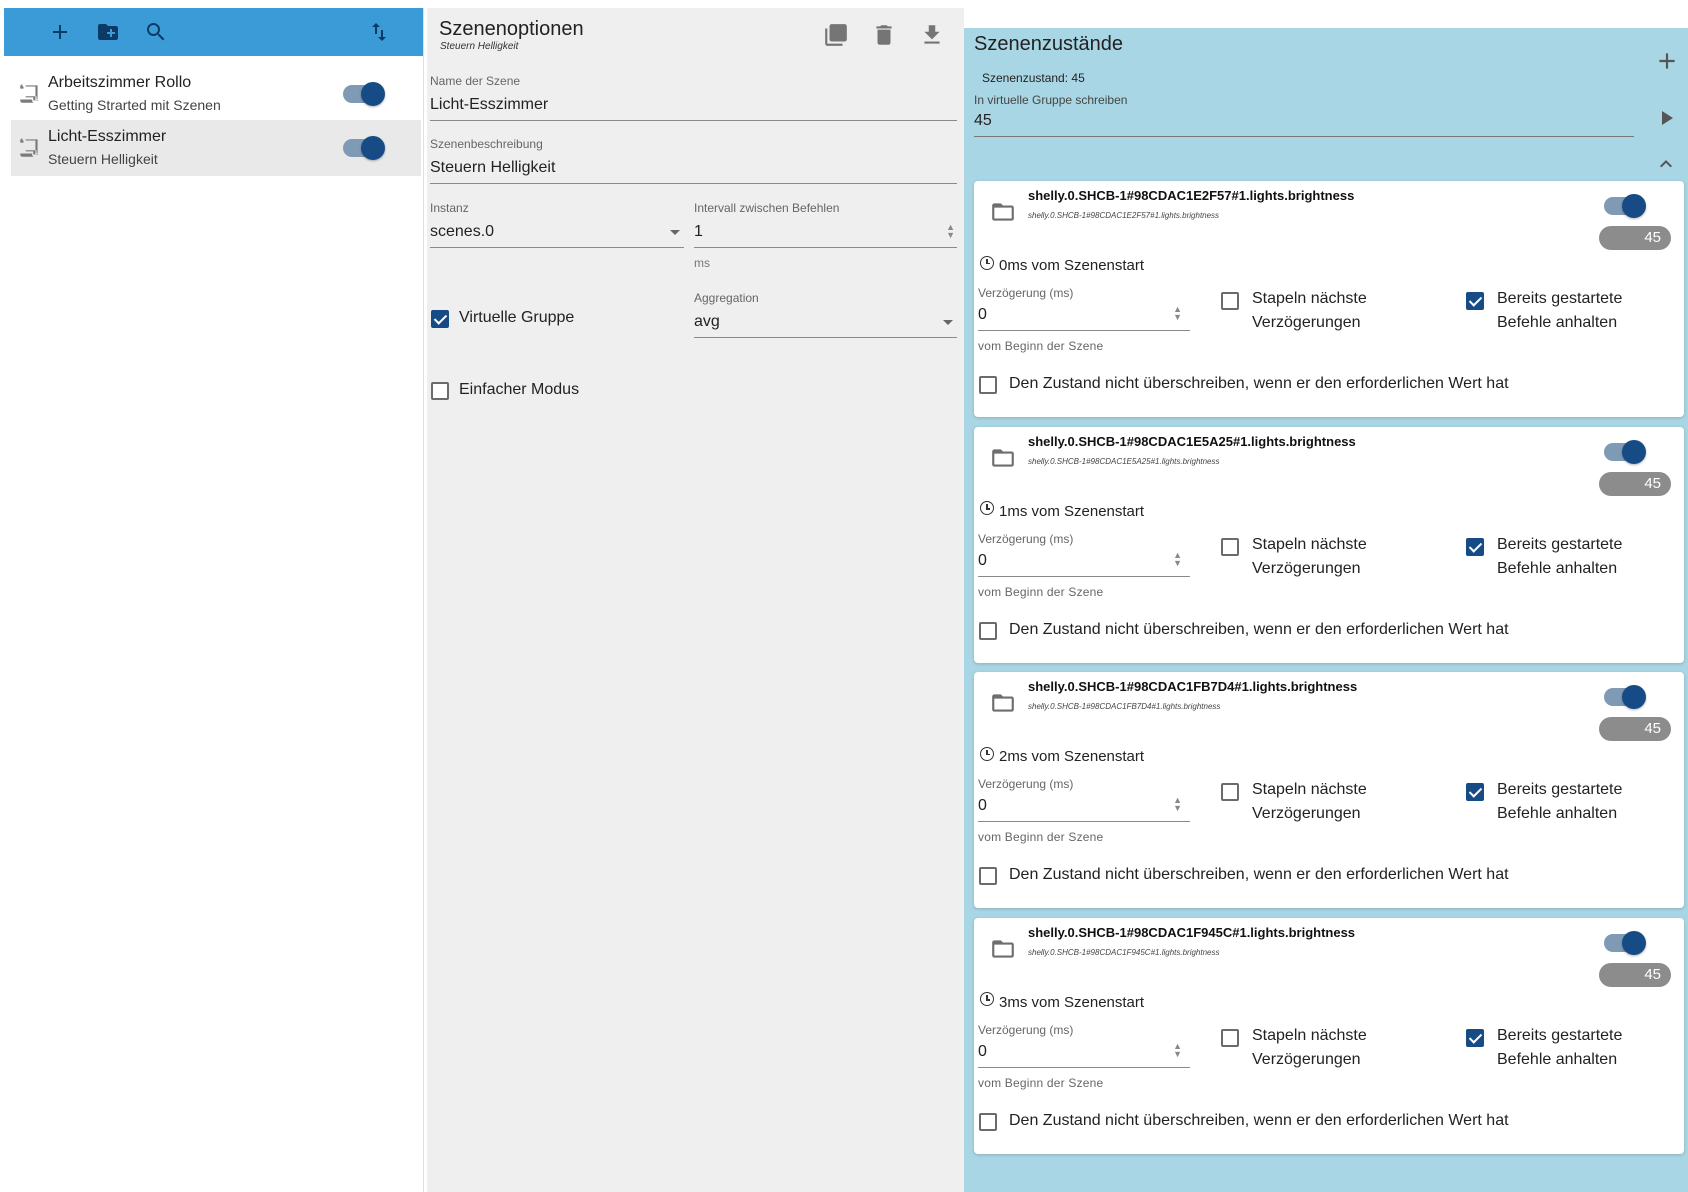 The image size is (1688, 1192). I want to click on write-button, so click(1666, 118).